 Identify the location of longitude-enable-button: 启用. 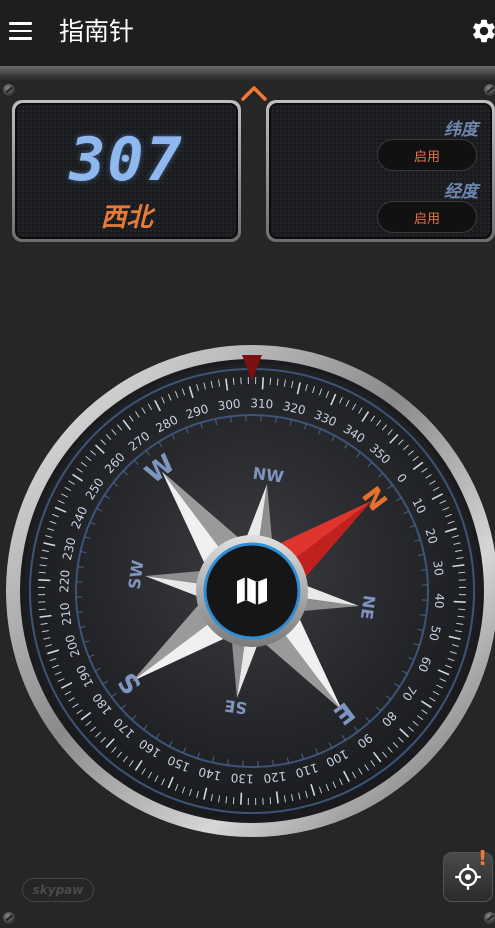
(427, 217).